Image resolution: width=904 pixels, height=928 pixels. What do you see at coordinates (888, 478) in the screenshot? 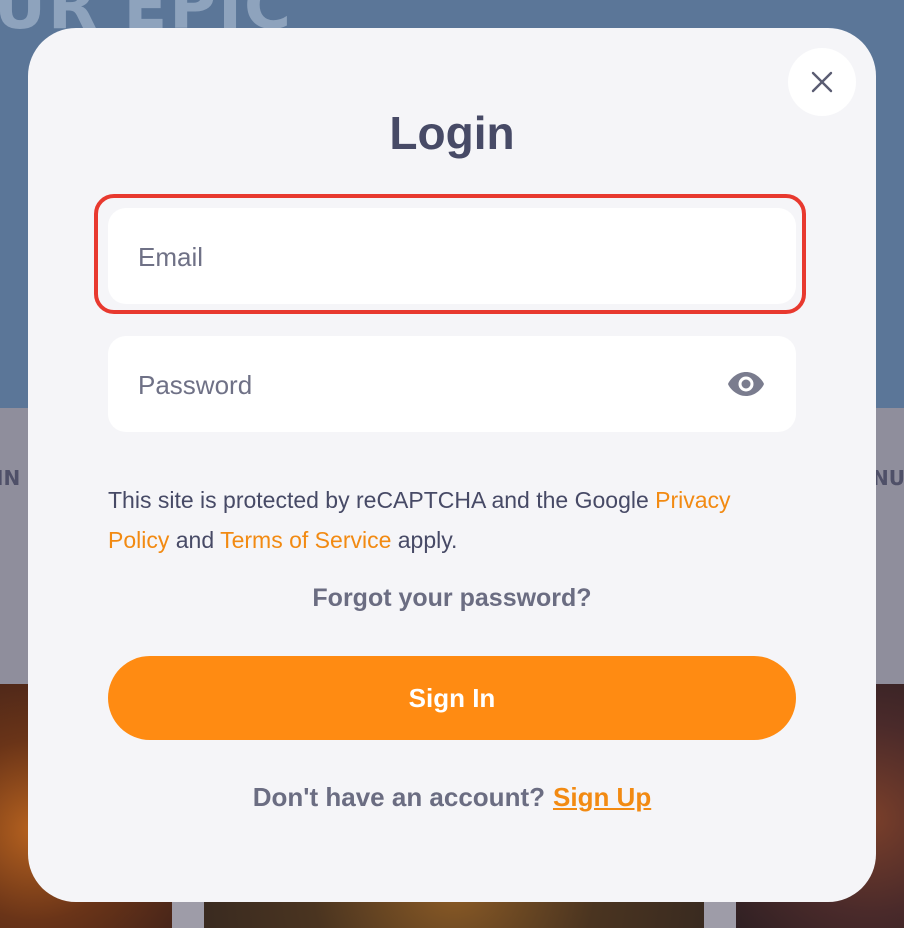
I see `background-right-label: NU` at bounding box center [888, 478].